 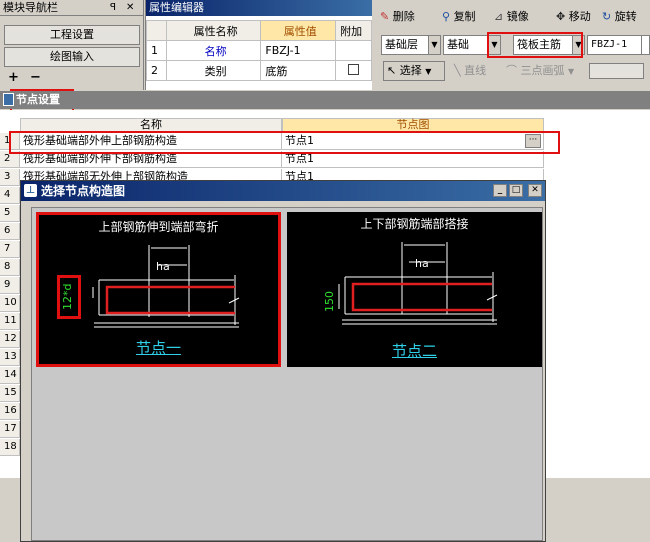 What do you see at coordinates (354, 69) in the screenshot?
I see `extra-checkbox` at bounding box center [354, 69].